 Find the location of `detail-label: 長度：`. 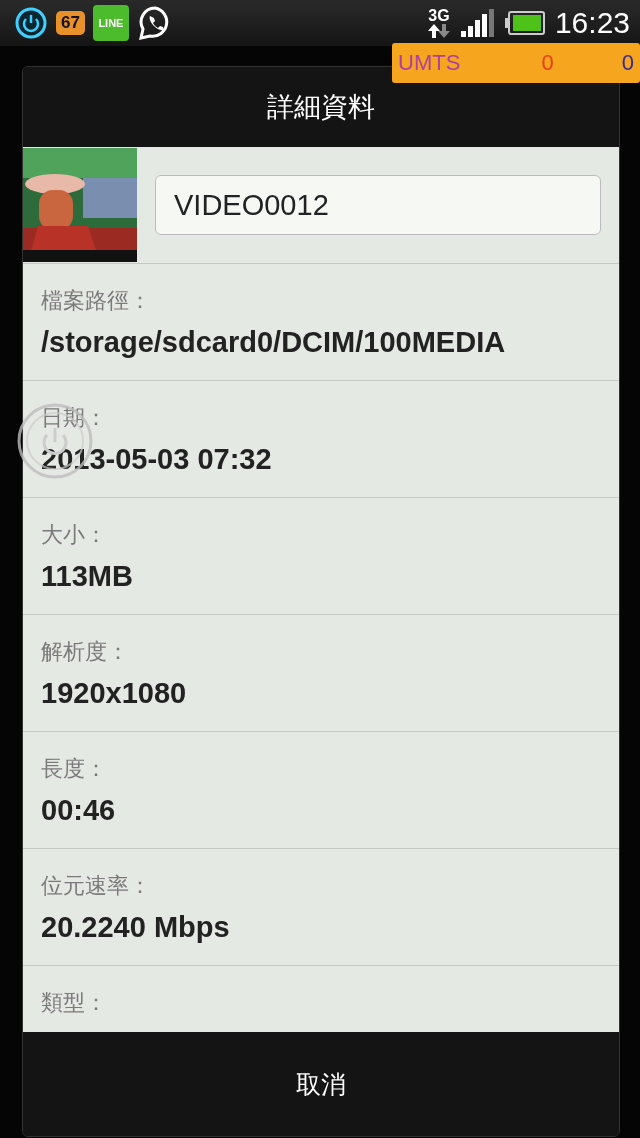

detail-label: 長度： is located at coordinates (74, 769).